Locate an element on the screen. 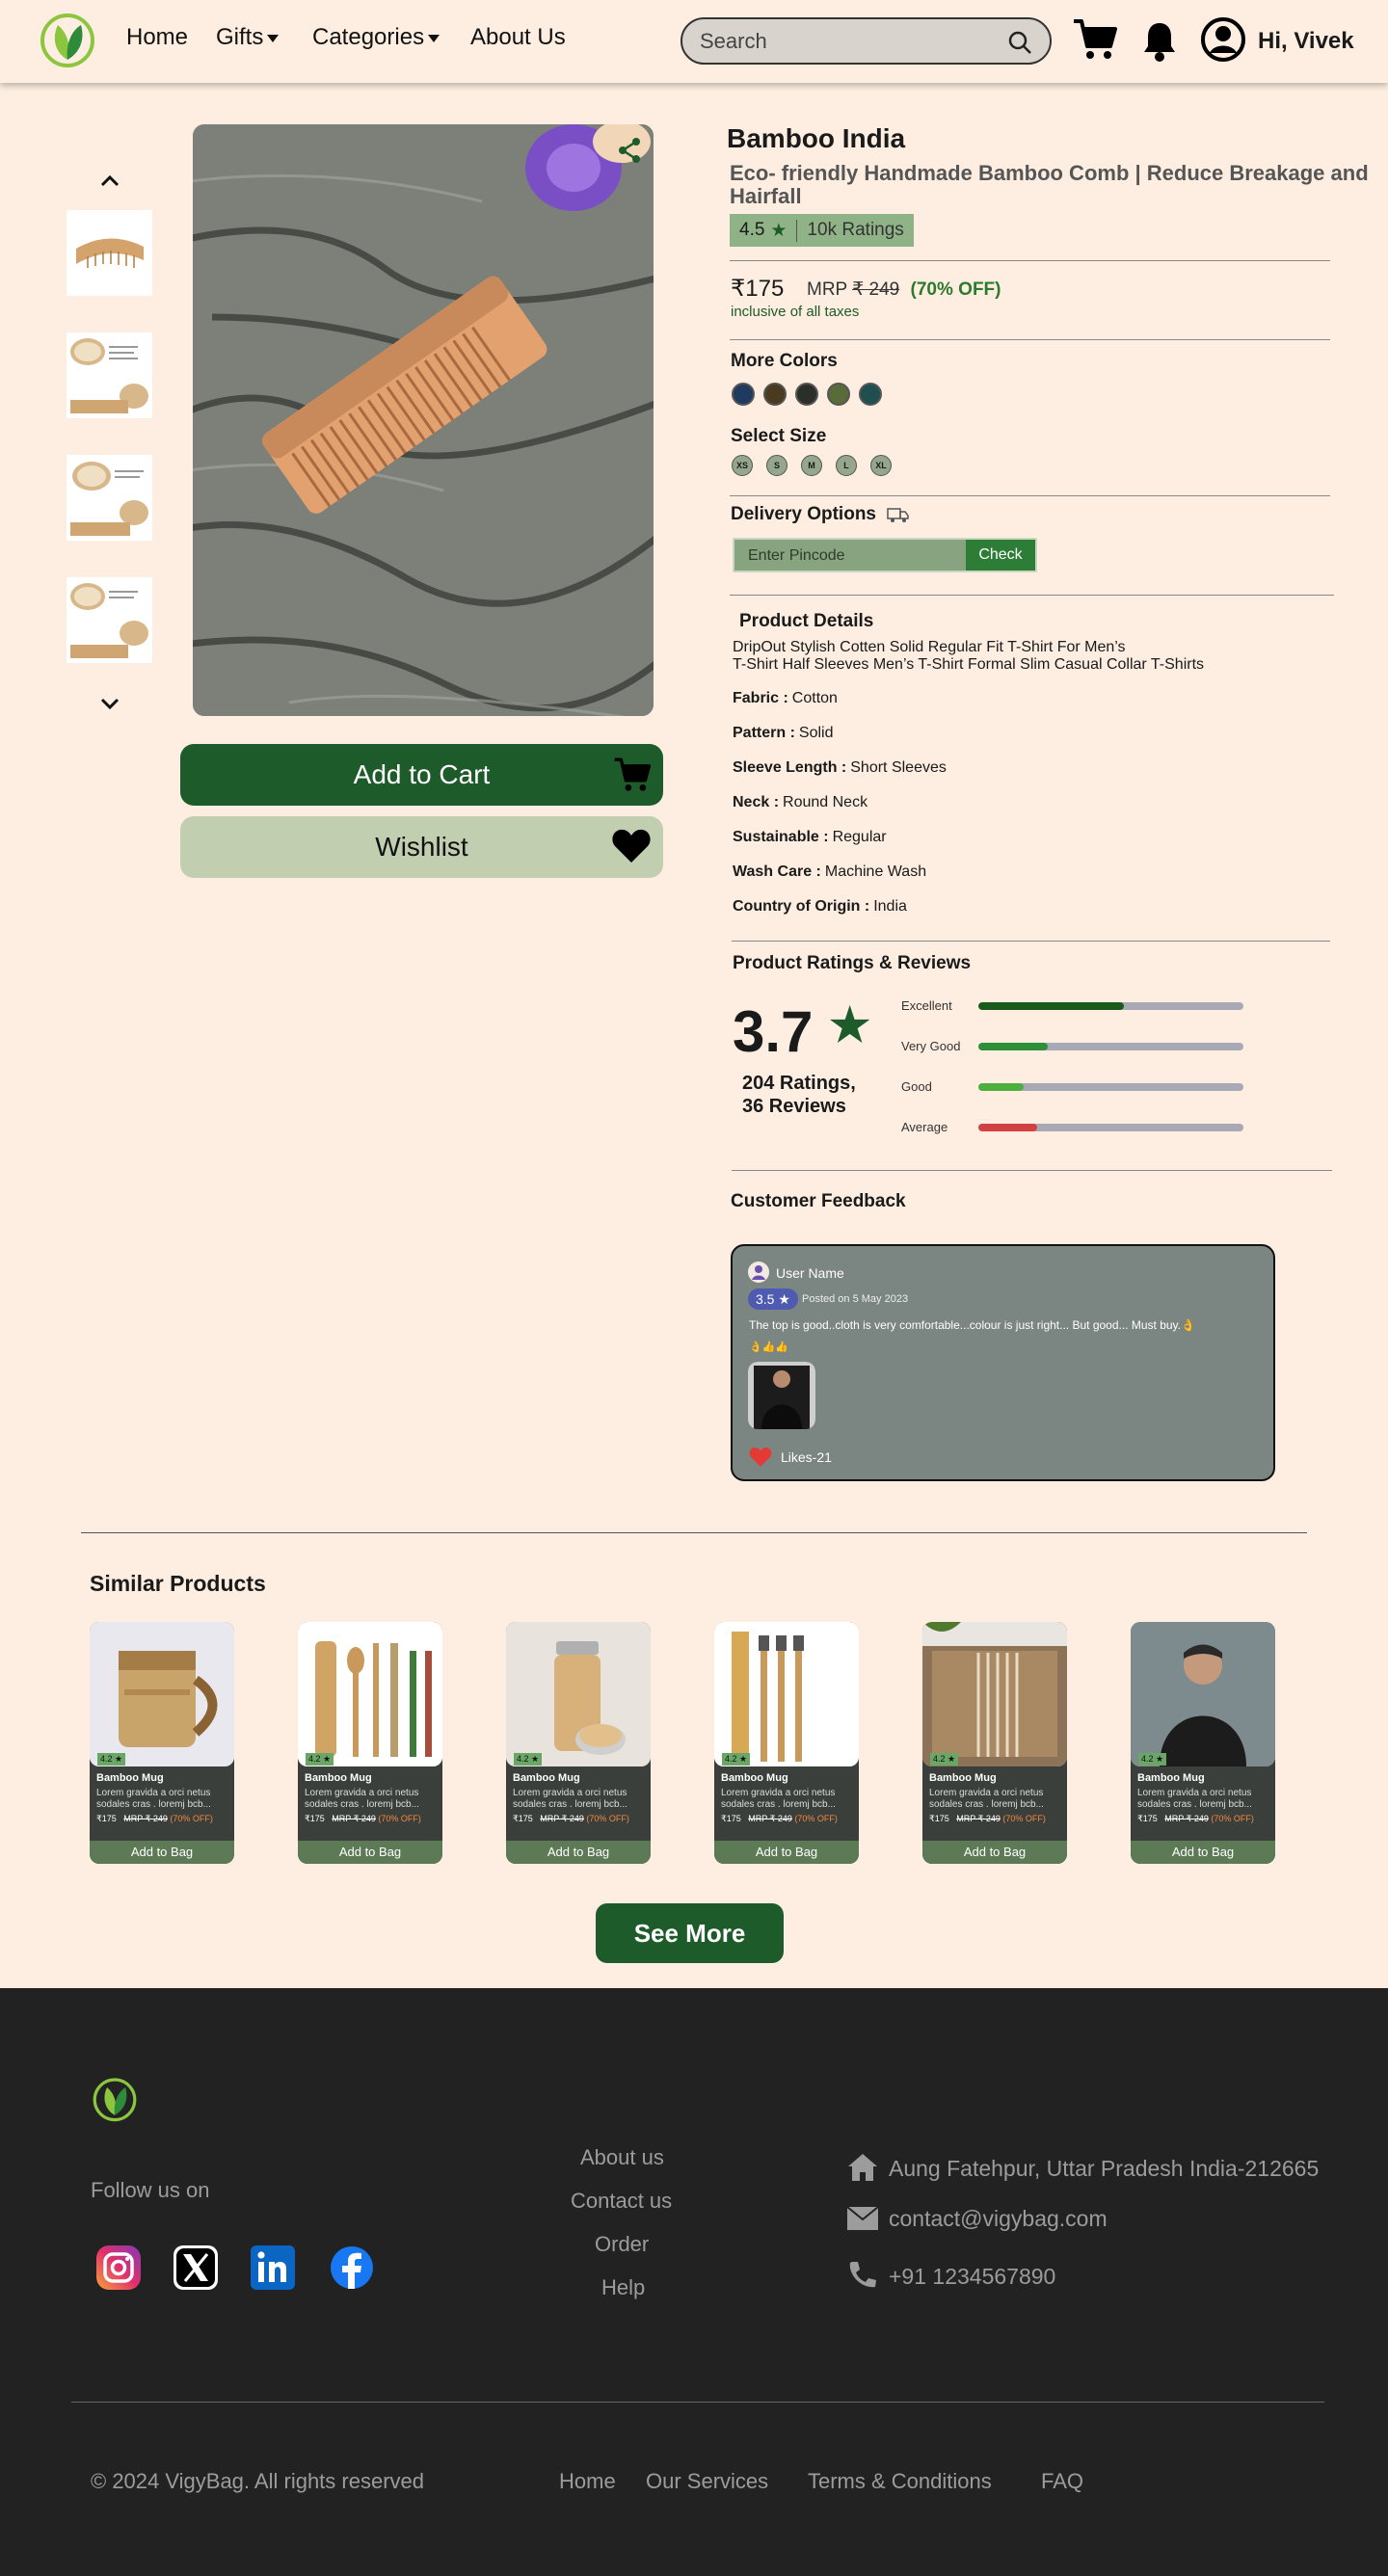 The width and height of the screenshot is (1388, 2576). nav-home-link: Home is located at coordinates (157, 37).